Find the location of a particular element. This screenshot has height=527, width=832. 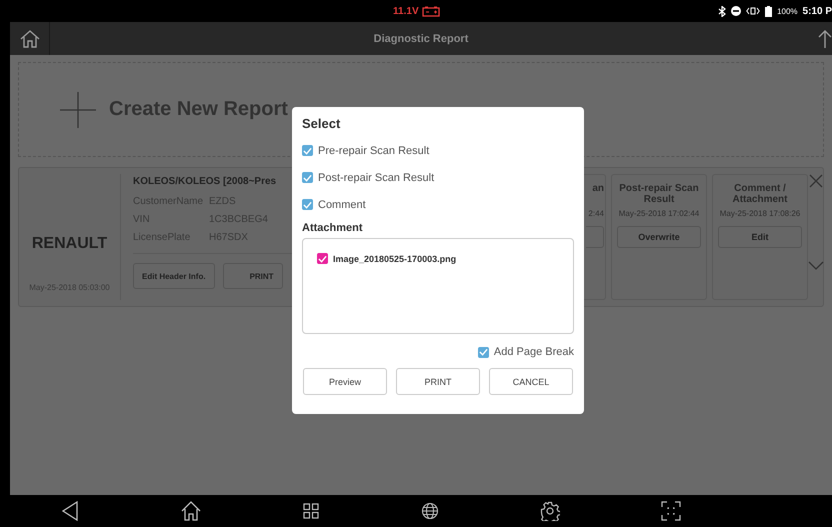

option-label: Pre-repair Scan Result is located at coordinates (374, 150).